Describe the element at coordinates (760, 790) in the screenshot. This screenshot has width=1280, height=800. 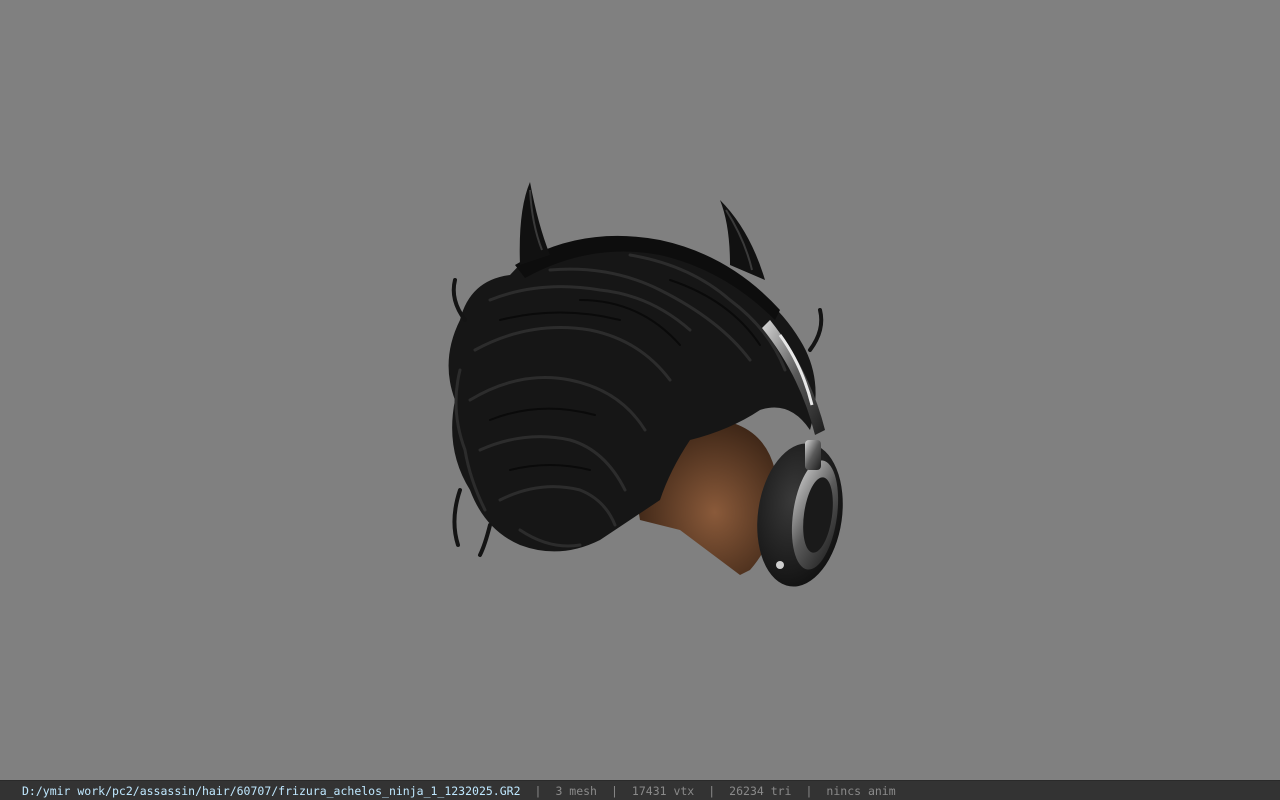
I see `triangle-count: 26234 tri` at that location.